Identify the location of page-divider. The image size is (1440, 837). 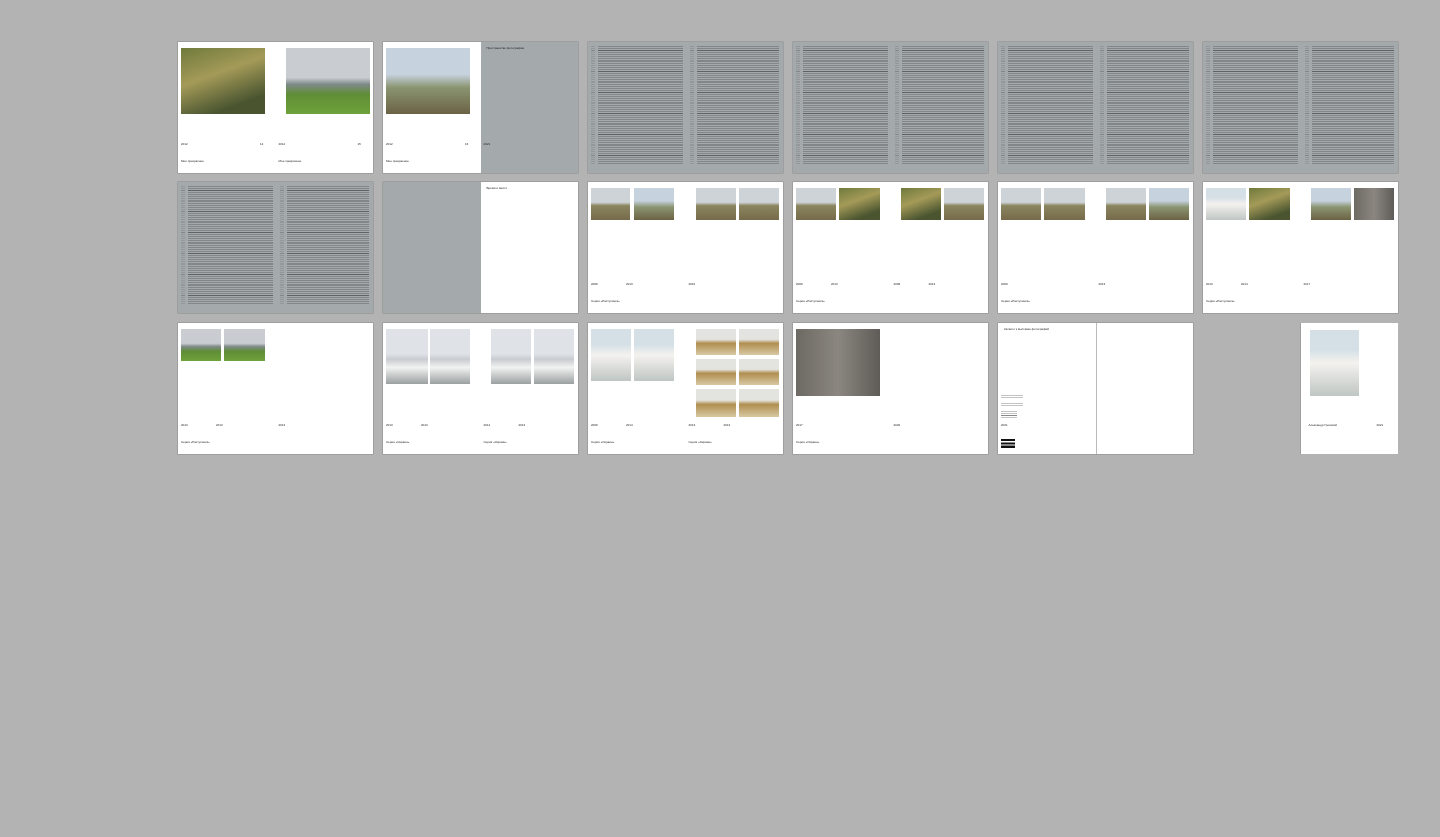
(1095, 388).